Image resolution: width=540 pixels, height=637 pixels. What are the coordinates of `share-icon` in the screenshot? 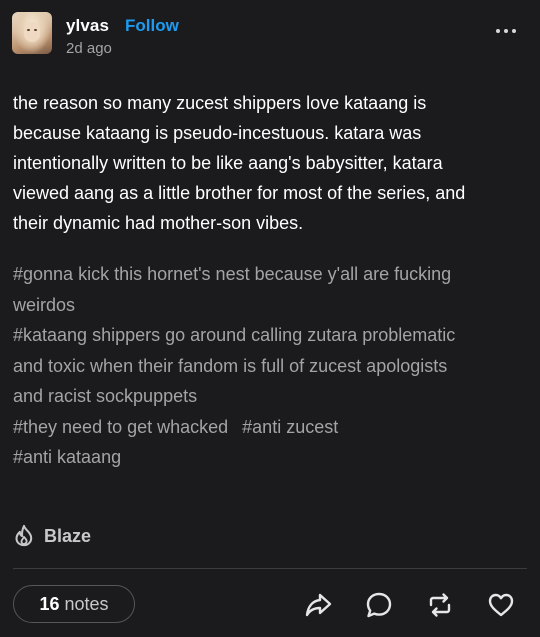 It's located at (318, 605).